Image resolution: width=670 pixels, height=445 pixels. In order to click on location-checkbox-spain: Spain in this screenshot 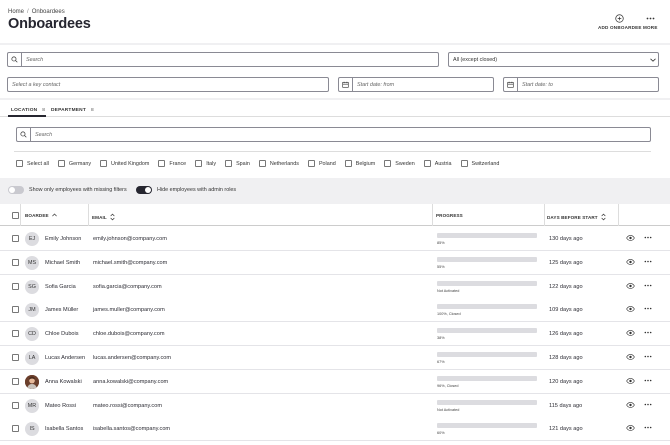, I will do `click(237, 163)`.